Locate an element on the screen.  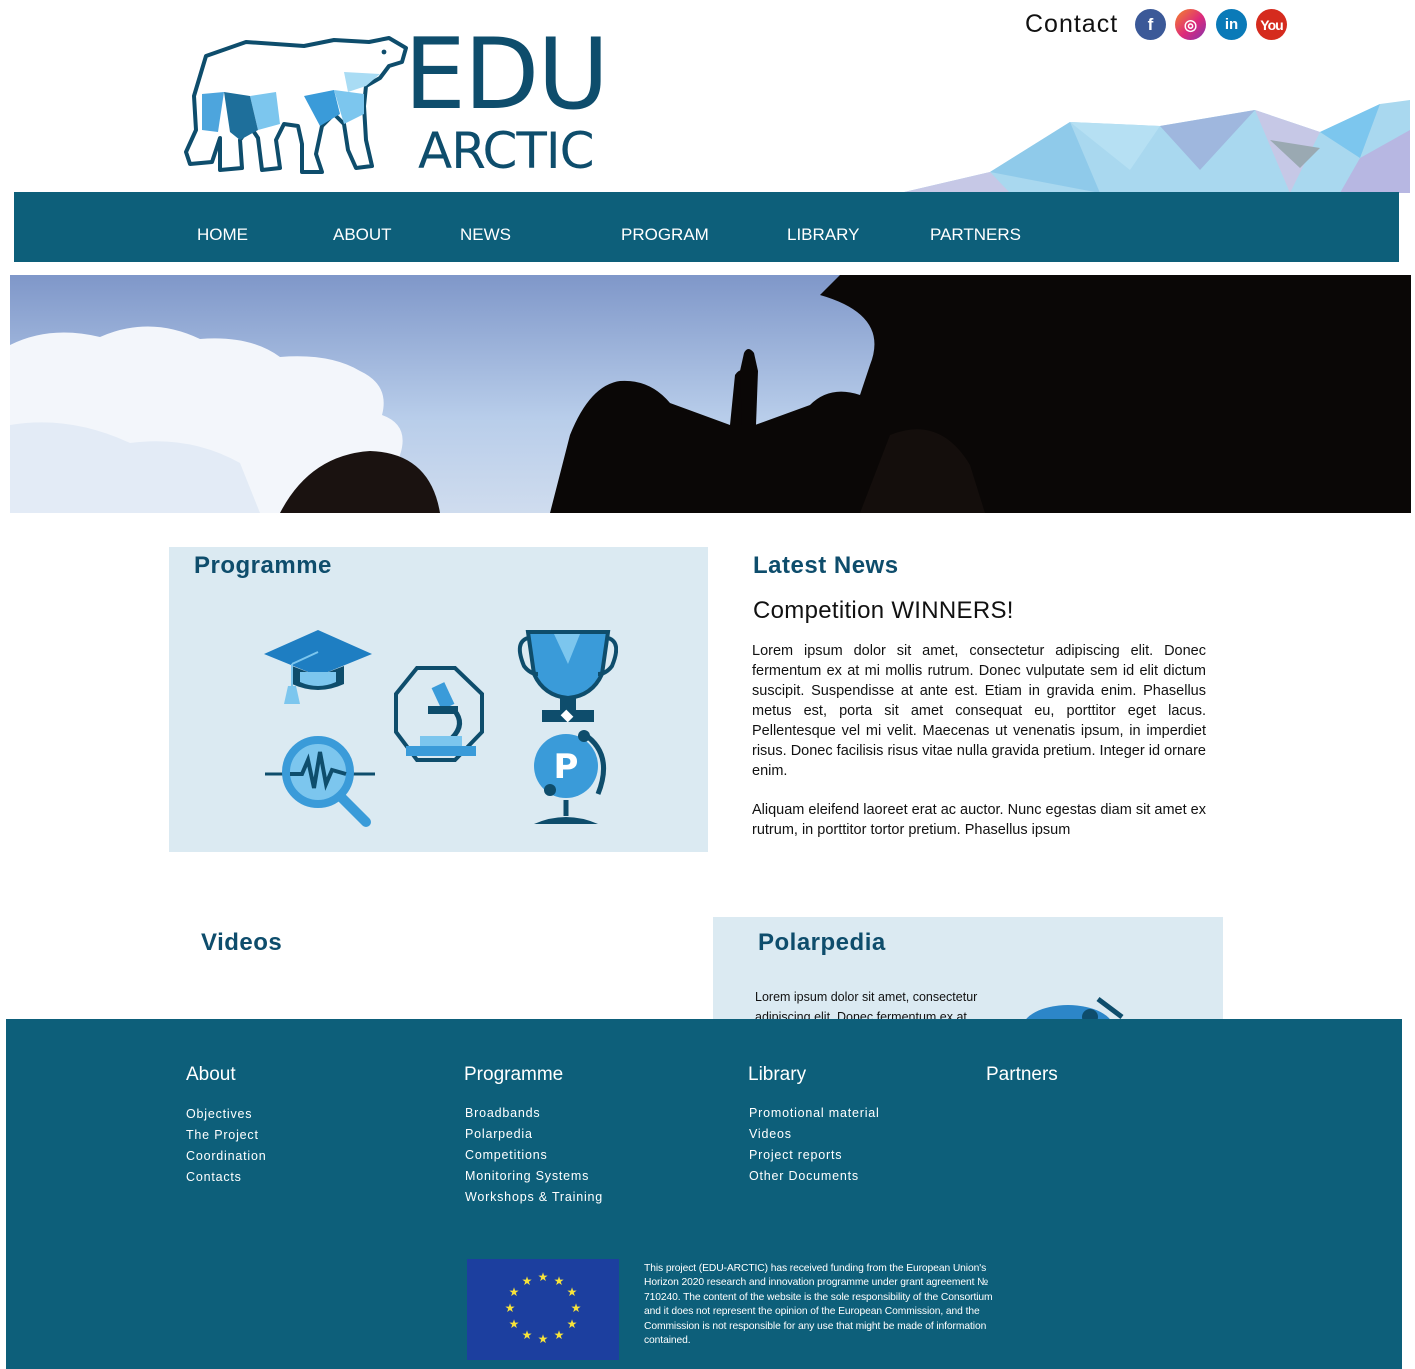
magnifier-pulse-icon is located at coordinates (320, 781).